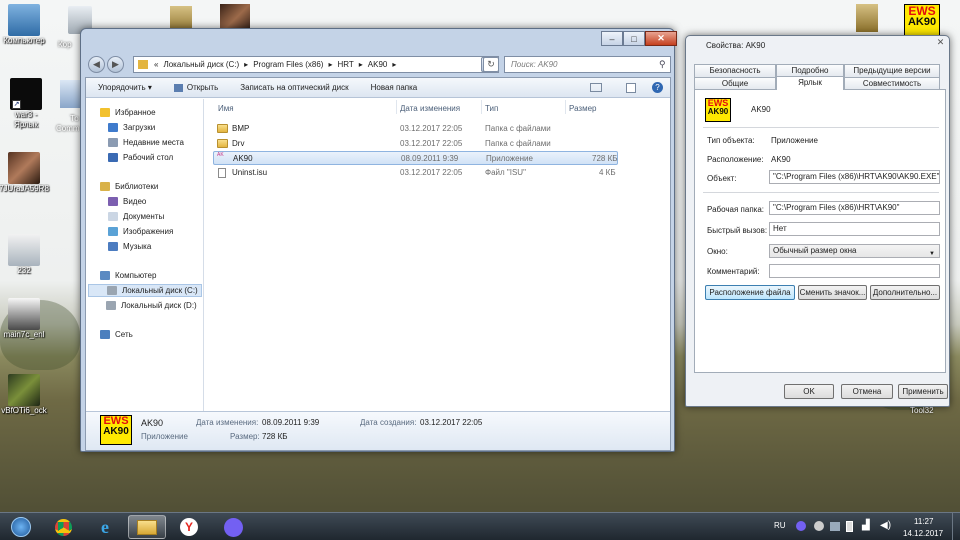 Image resolution: width=960 pixels, height=540 pixels. What do you see at coordinates (596, 87) in the screenshot?
I see `view-options-icon` at bounding box center [596, 87].